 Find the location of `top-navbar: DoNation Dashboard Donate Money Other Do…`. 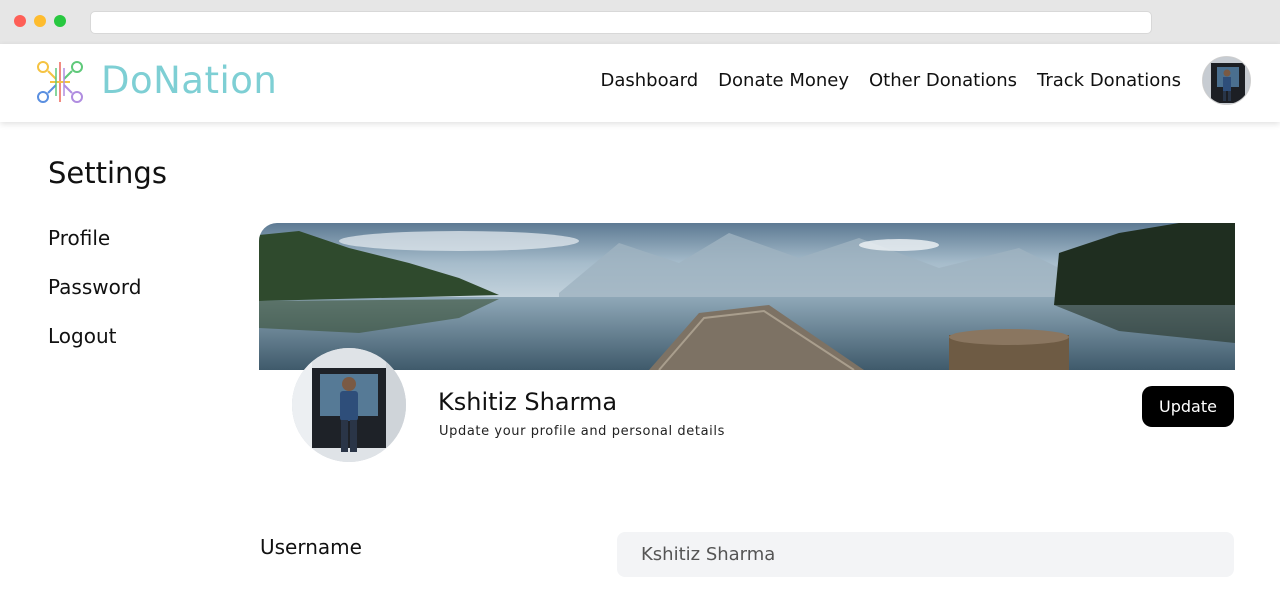

top-navbar: DoNation Dashboard Donate Money Other Do… is located at coordinates (640, 83).